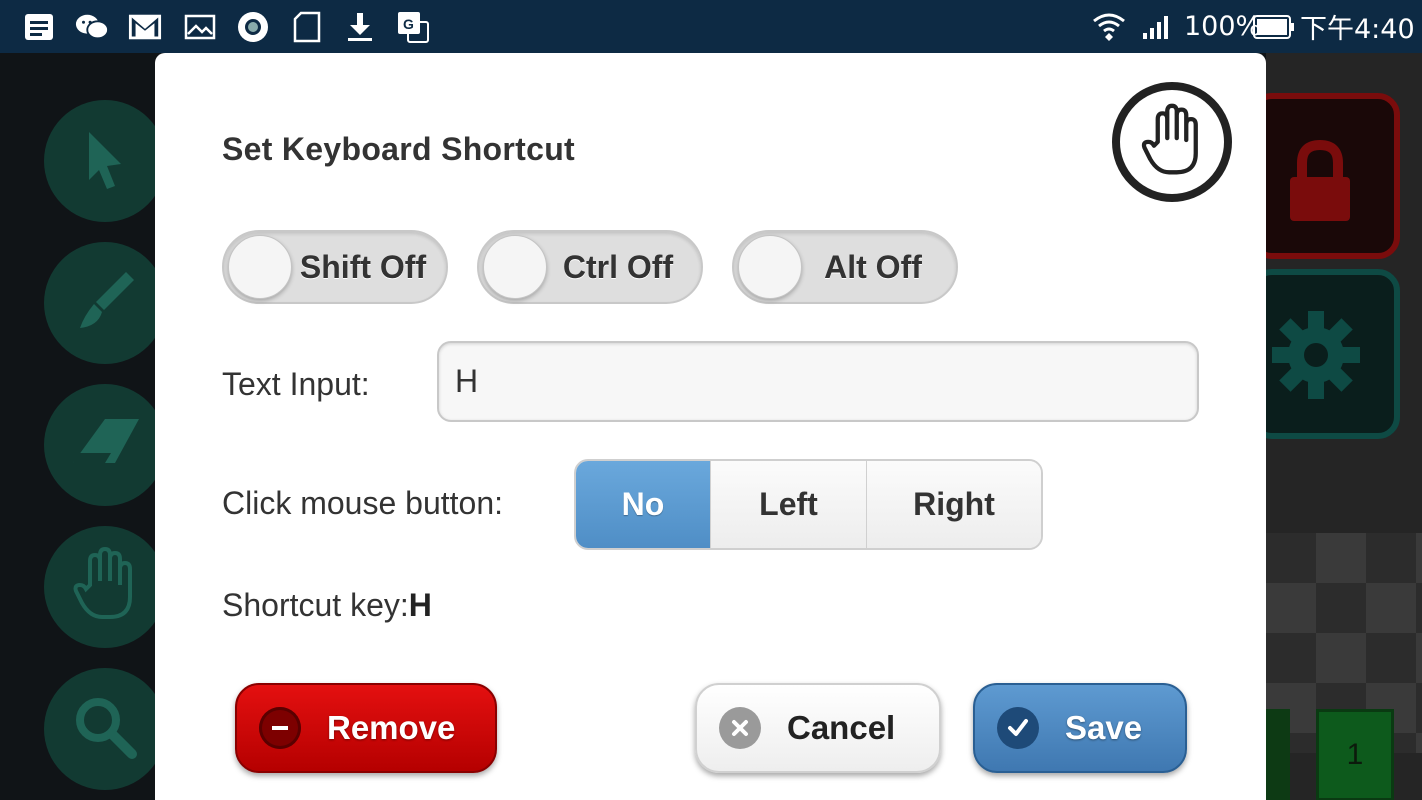 The image size is (1422, 800). Describe the element at coordinates (618, 267) in the screenshot. I see `ctrl-toggle-label: Ctrl Off` at that location.